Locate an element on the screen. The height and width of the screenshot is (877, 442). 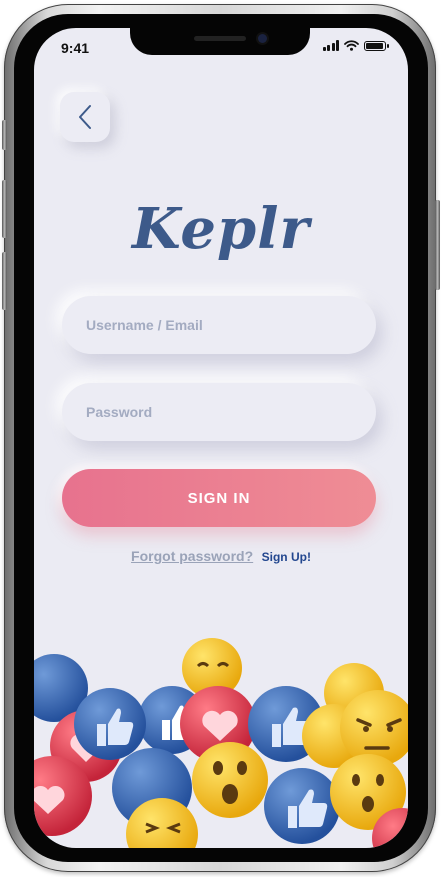
chevron-left-icon is located at coordinates (85, 117).